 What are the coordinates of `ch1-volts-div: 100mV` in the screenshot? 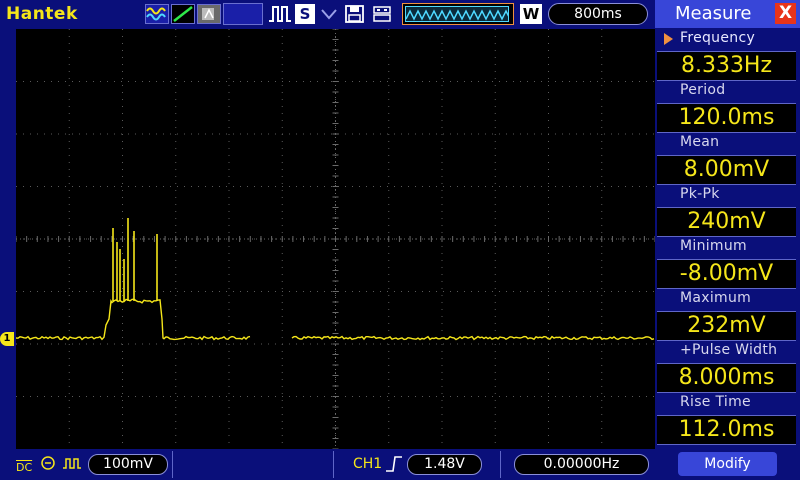 It's located at (128, 464).